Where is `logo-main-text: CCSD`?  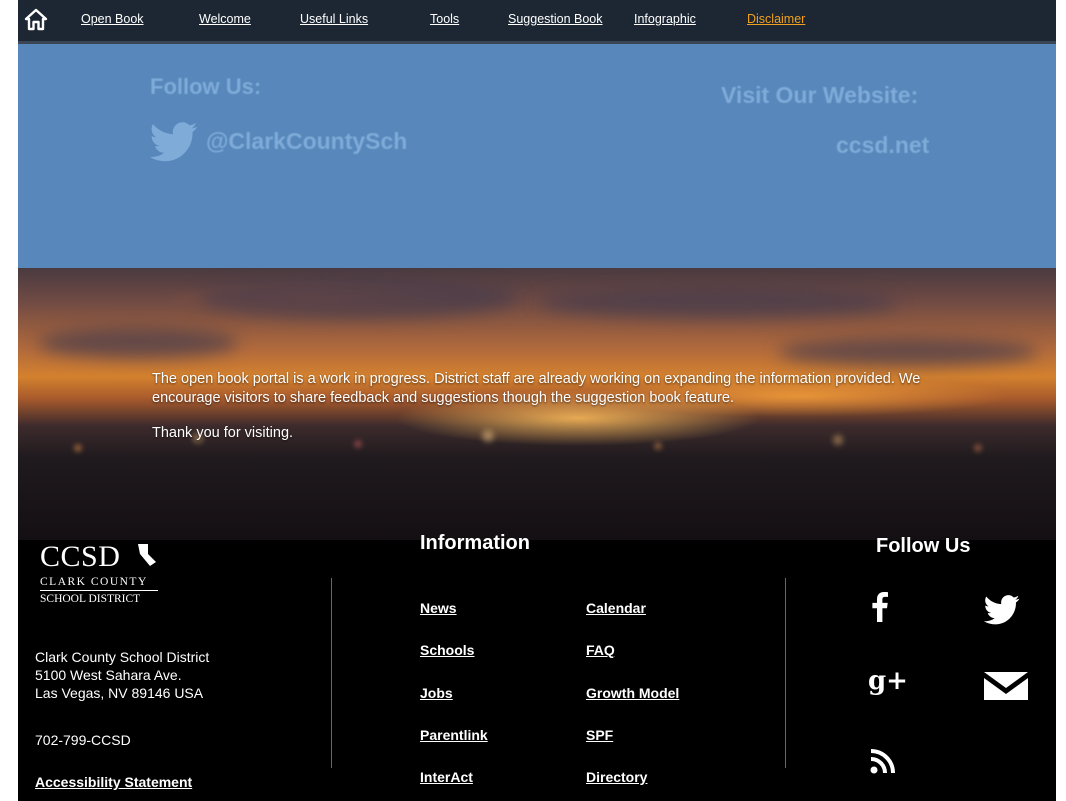
logo-main-text: CCSD is located at coordinates (80, 556).